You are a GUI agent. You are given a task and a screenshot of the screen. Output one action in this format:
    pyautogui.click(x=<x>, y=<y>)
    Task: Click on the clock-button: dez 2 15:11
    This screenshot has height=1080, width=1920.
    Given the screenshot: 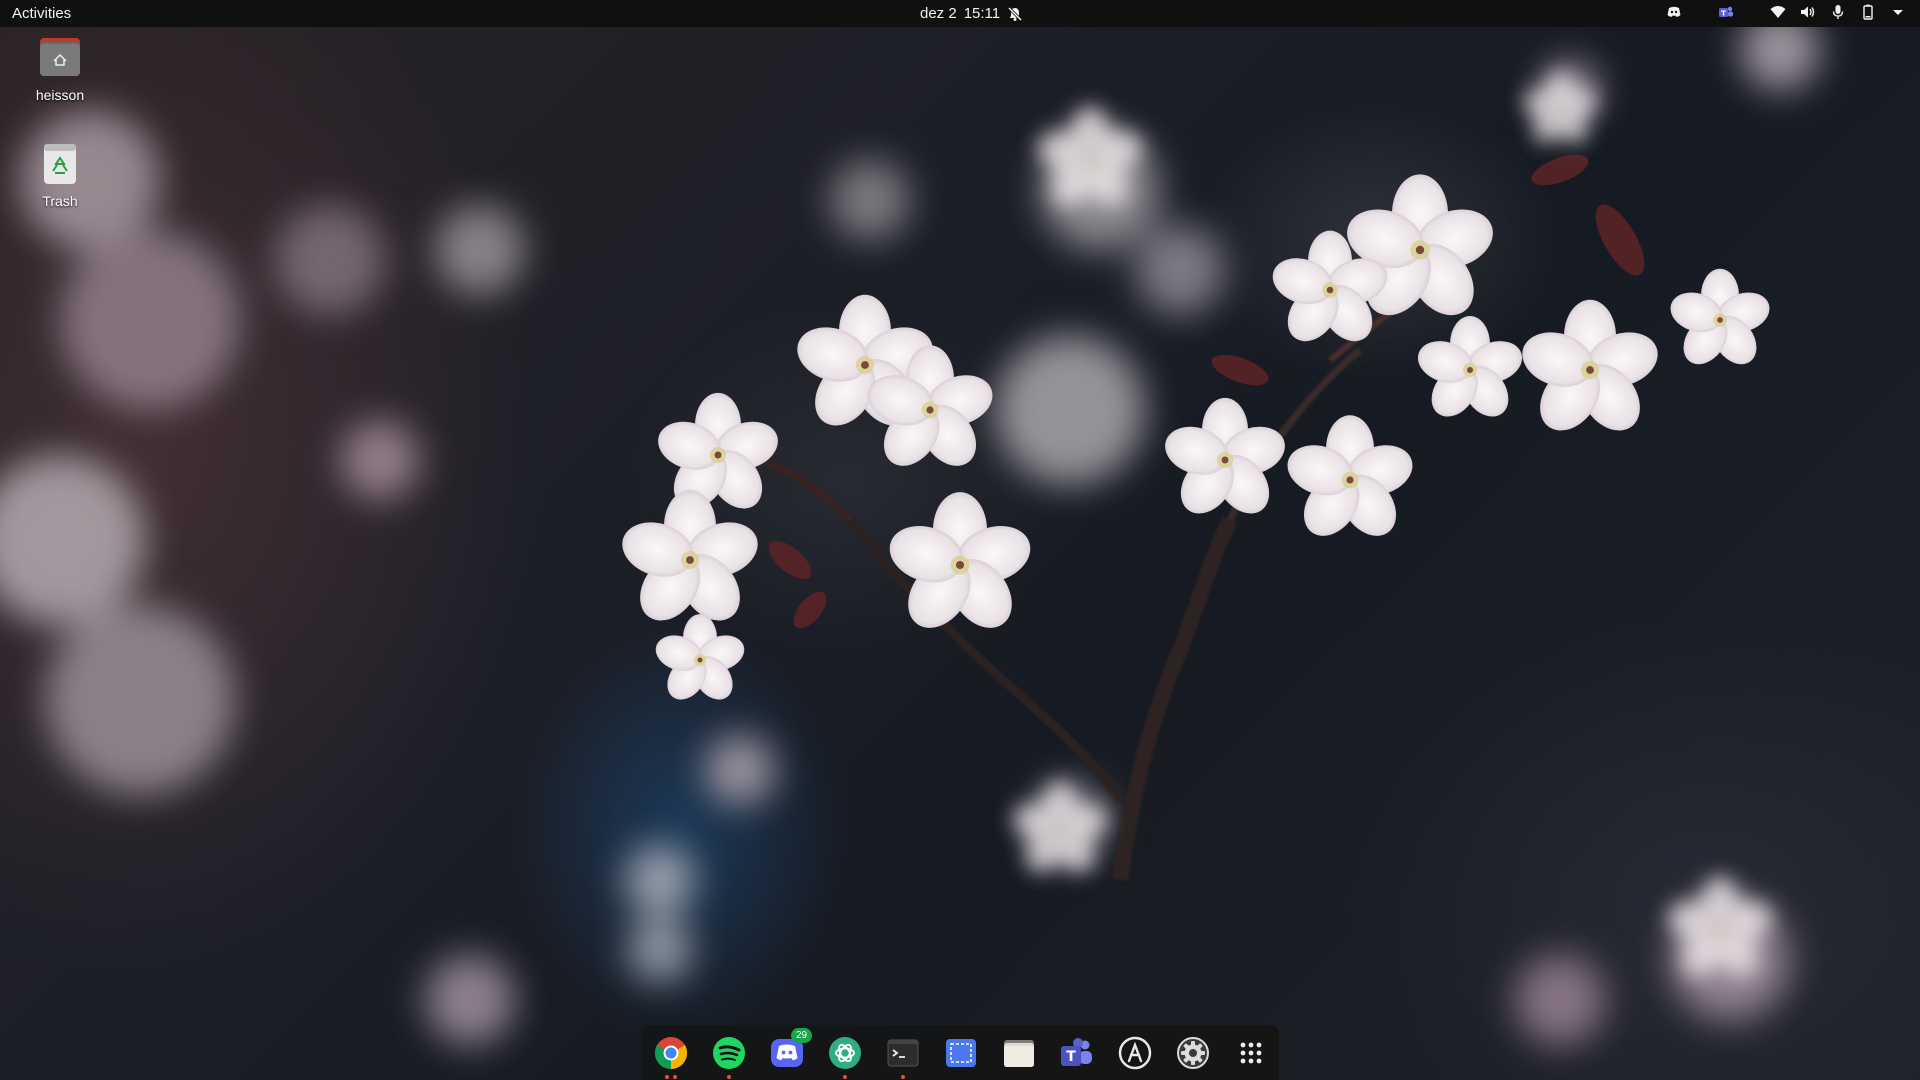 What is the action you would take?
    pyautogui.click(x=971, y=13)
    